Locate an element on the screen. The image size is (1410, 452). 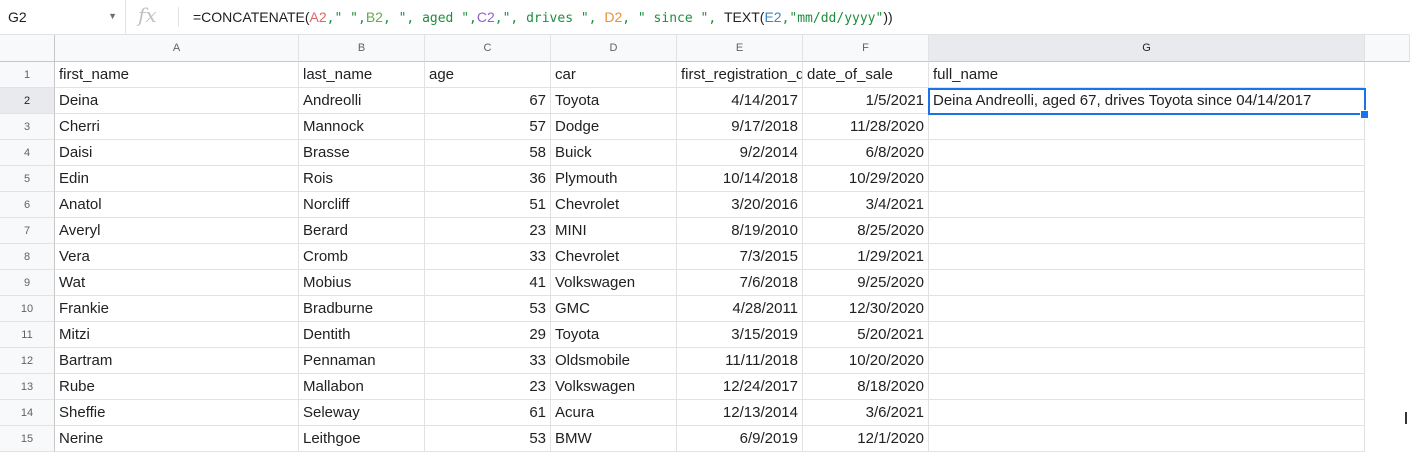
cell-f14: 3/6/2021 is located at coordinates (866, 413).